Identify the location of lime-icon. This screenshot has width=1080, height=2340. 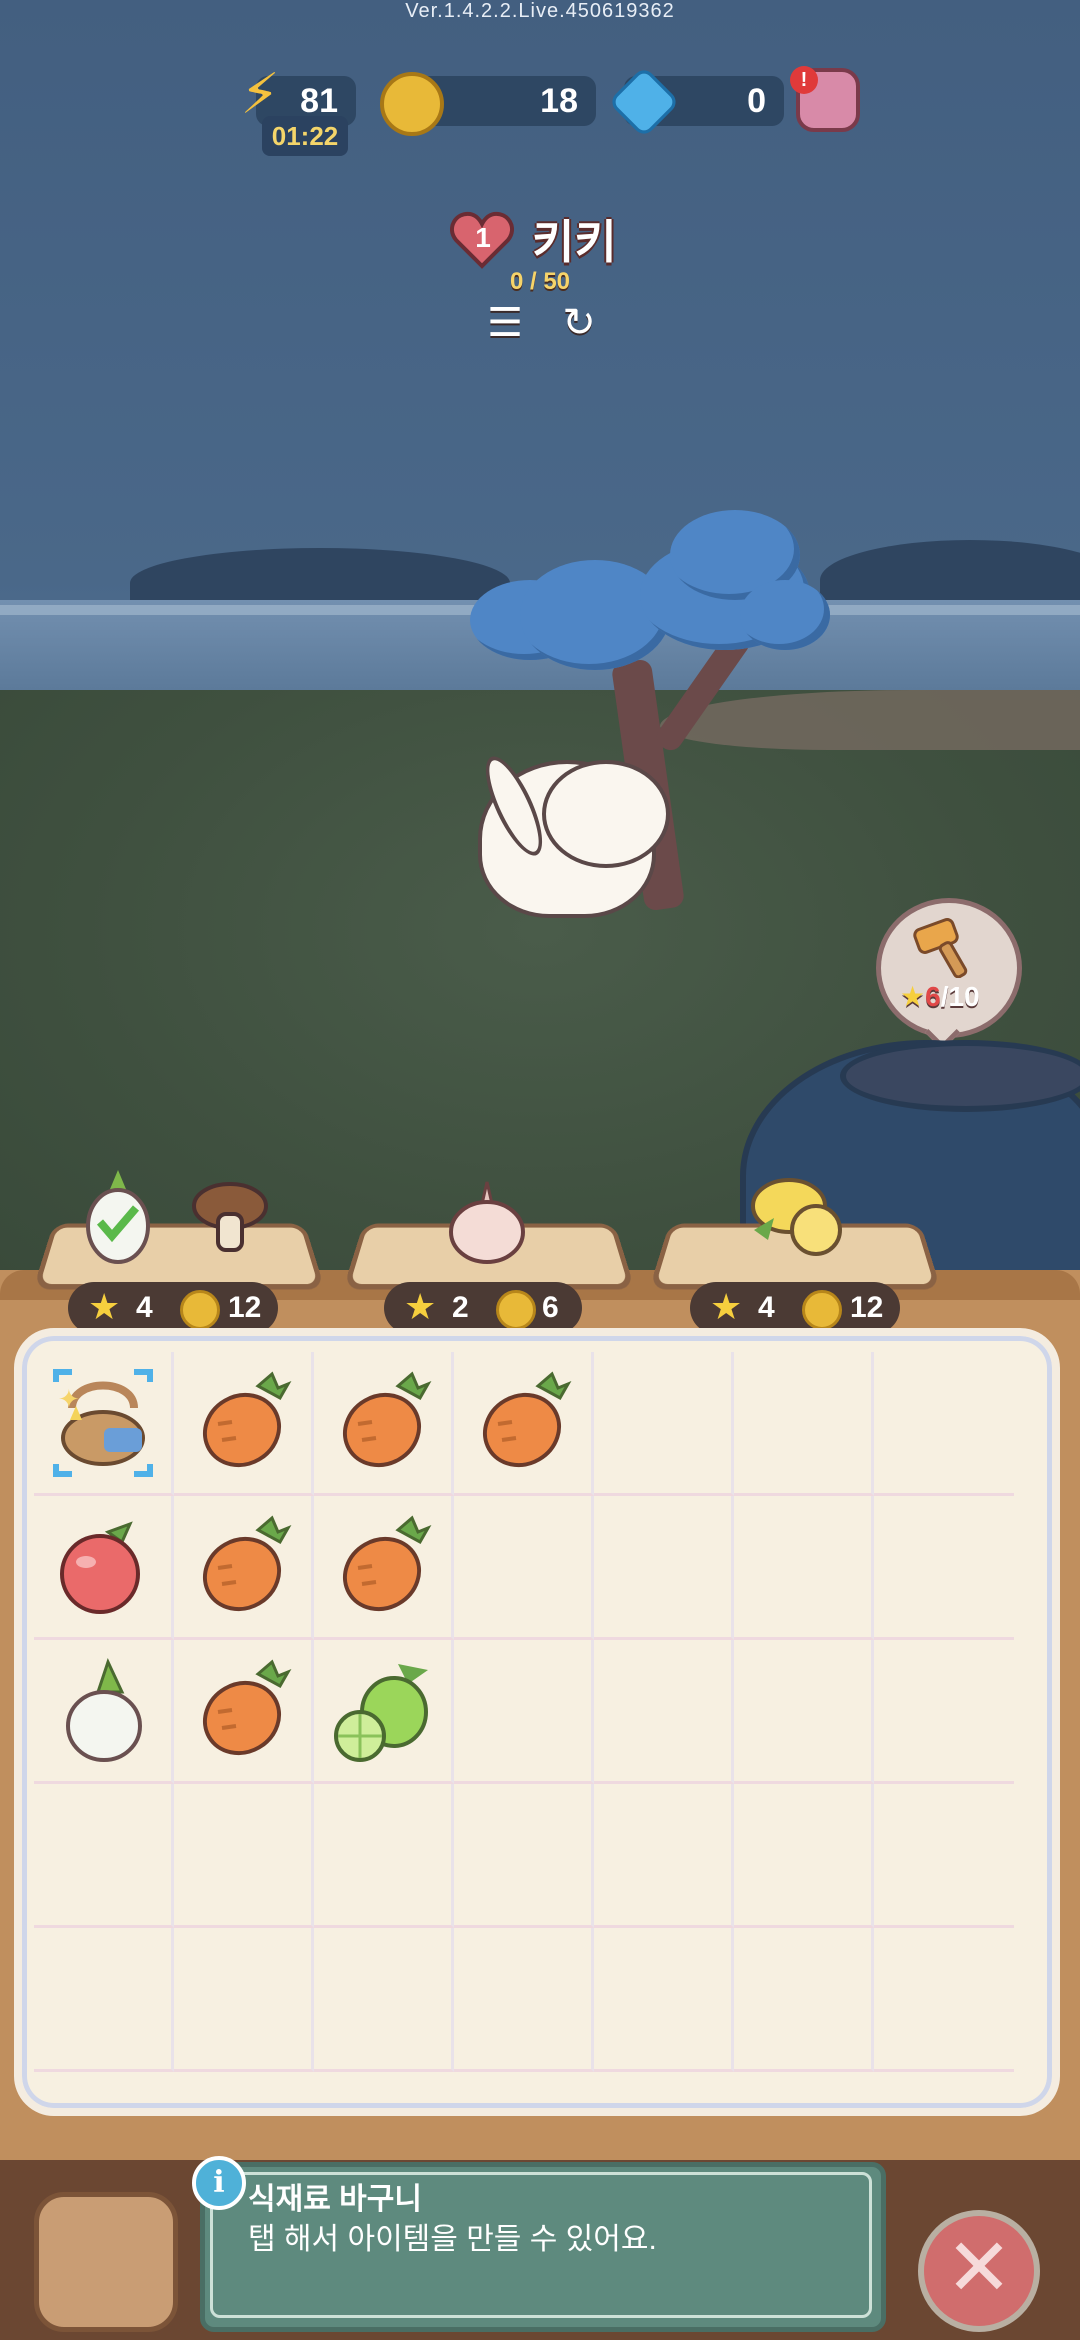
(383, 1711).